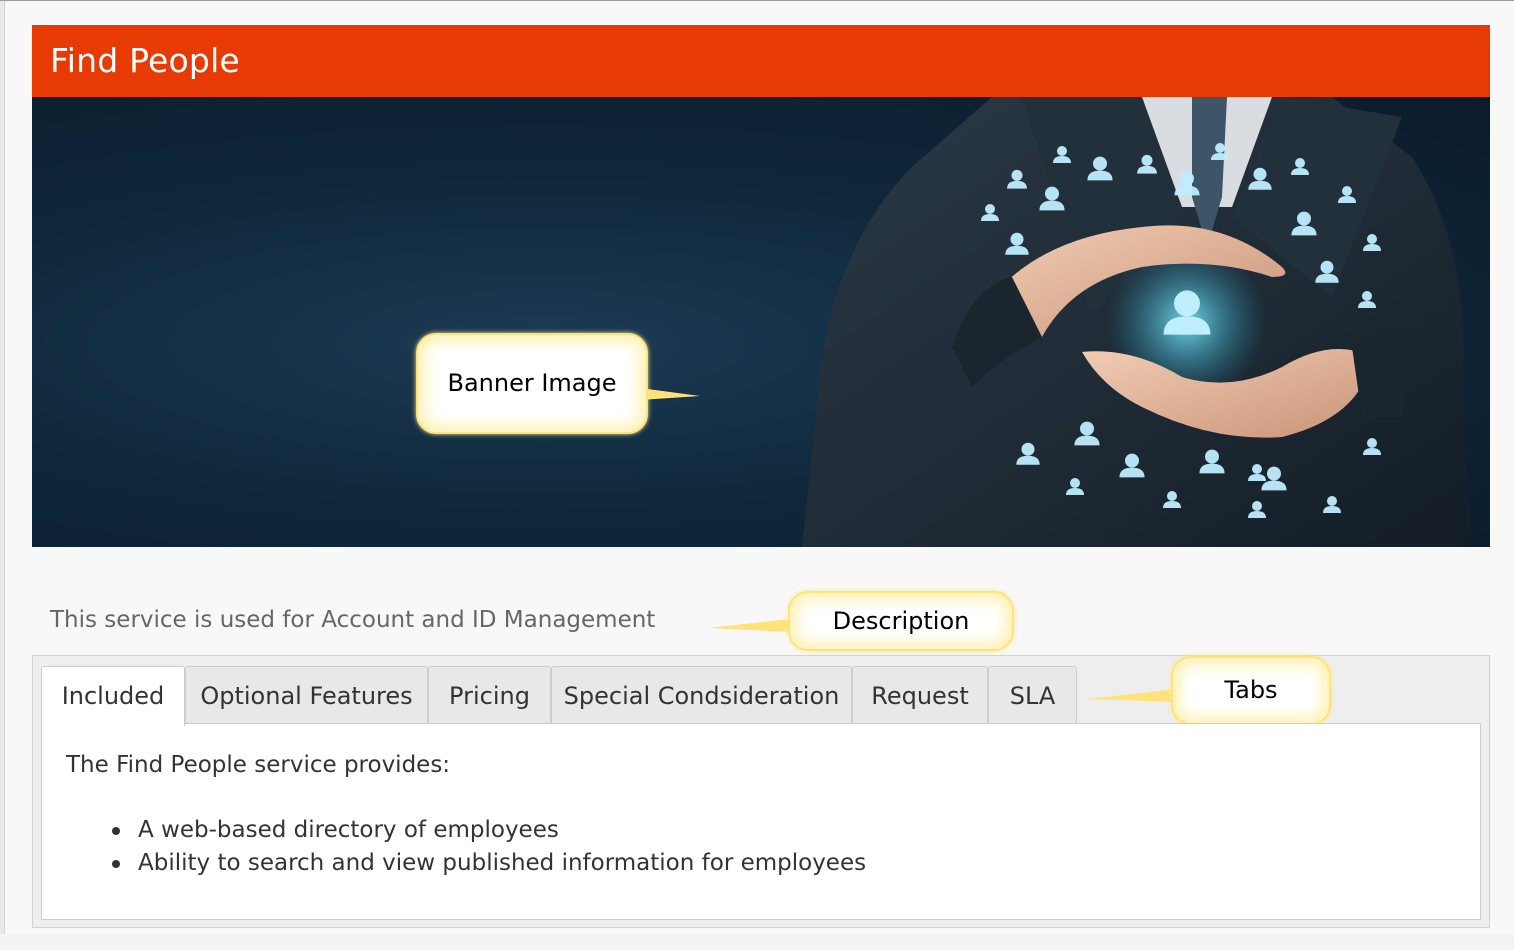 The width and height of the screenshot is (1514, 950). I want to click on banner-callout-pointer, so click(670, 394).